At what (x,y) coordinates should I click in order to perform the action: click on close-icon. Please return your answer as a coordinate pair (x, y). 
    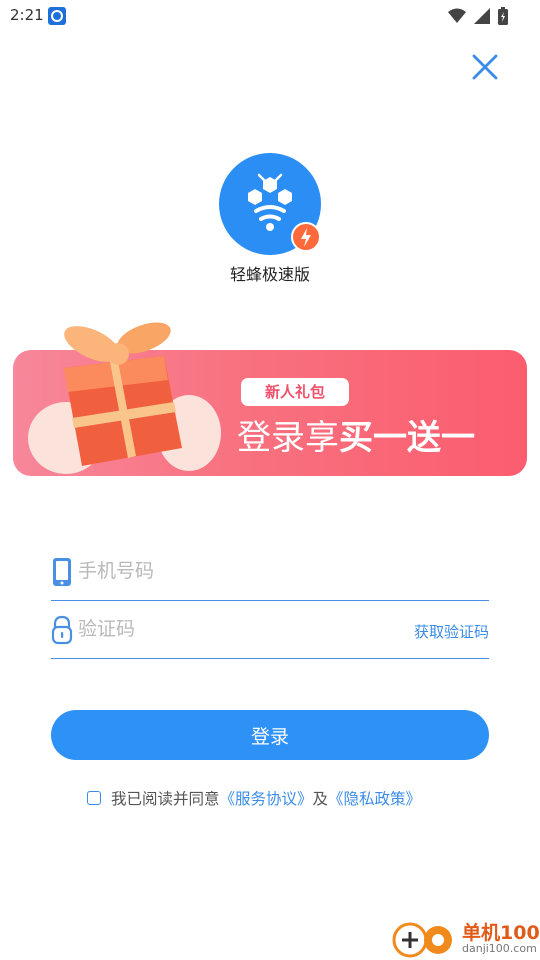
    Looking at the image, I should click on (485, 67).